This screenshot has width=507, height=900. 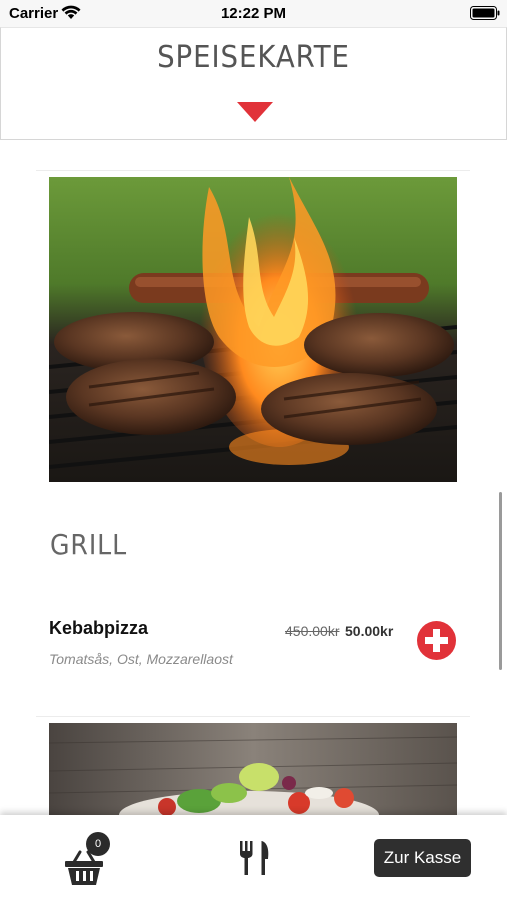 I want to click on checkout-button: Zur Kasse, so click(x=422, y=858).